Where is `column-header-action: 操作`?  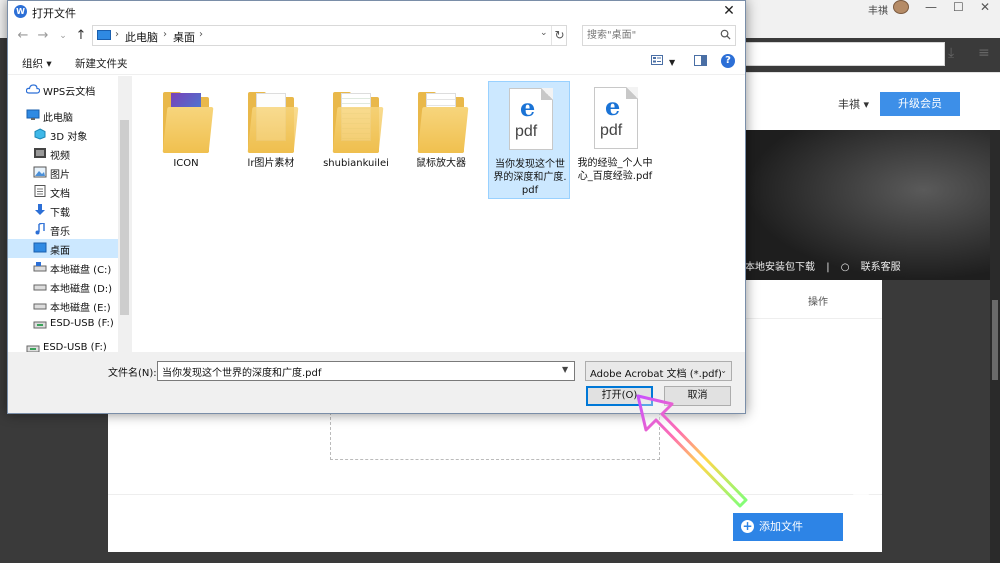 column-header-action: 操作 is located at coordinates (818, 302).